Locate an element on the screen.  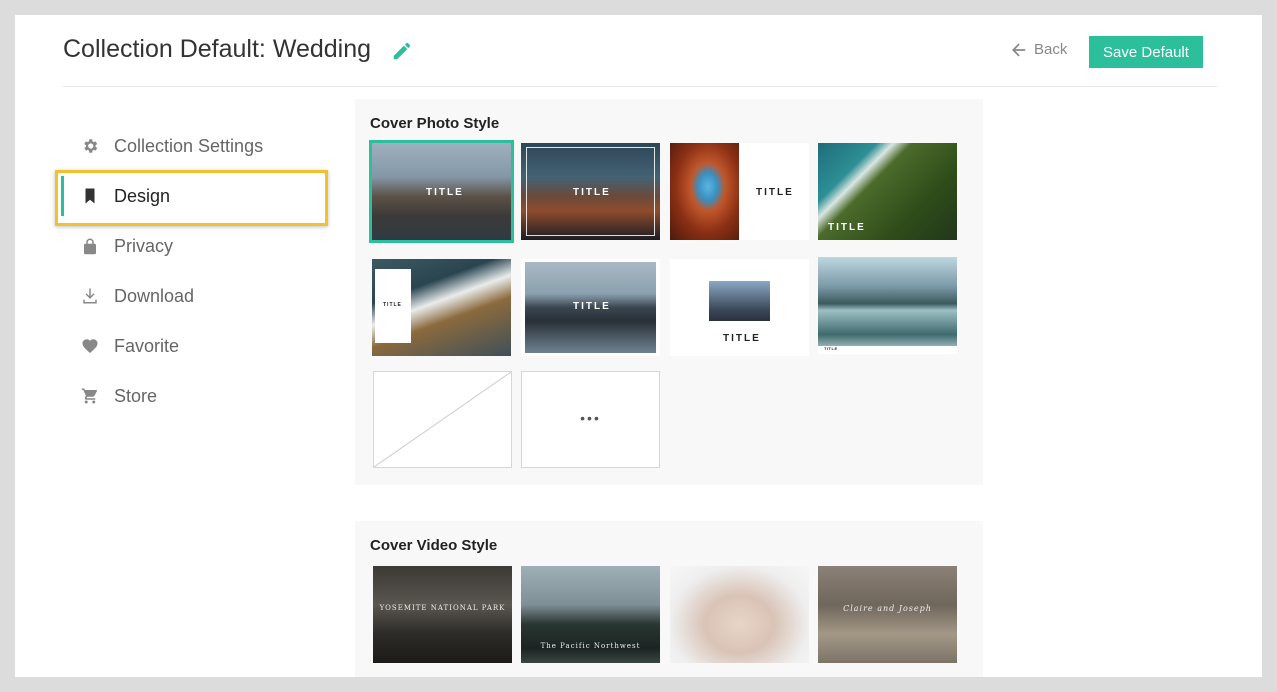
sidebar-item-collection-settings: Collection Settings is located at coordinates (192, 146).